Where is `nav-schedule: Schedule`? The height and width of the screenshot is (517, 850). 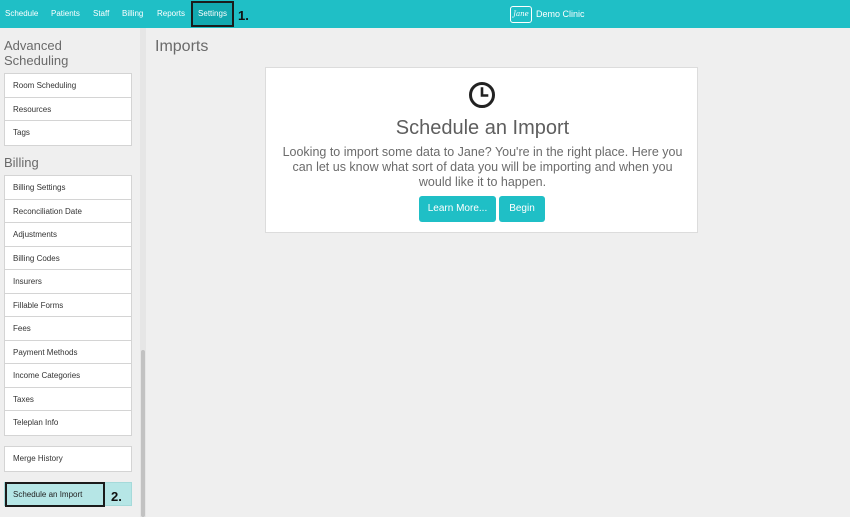
nav-schedule: Schedule is located at coordinates (21, 14).